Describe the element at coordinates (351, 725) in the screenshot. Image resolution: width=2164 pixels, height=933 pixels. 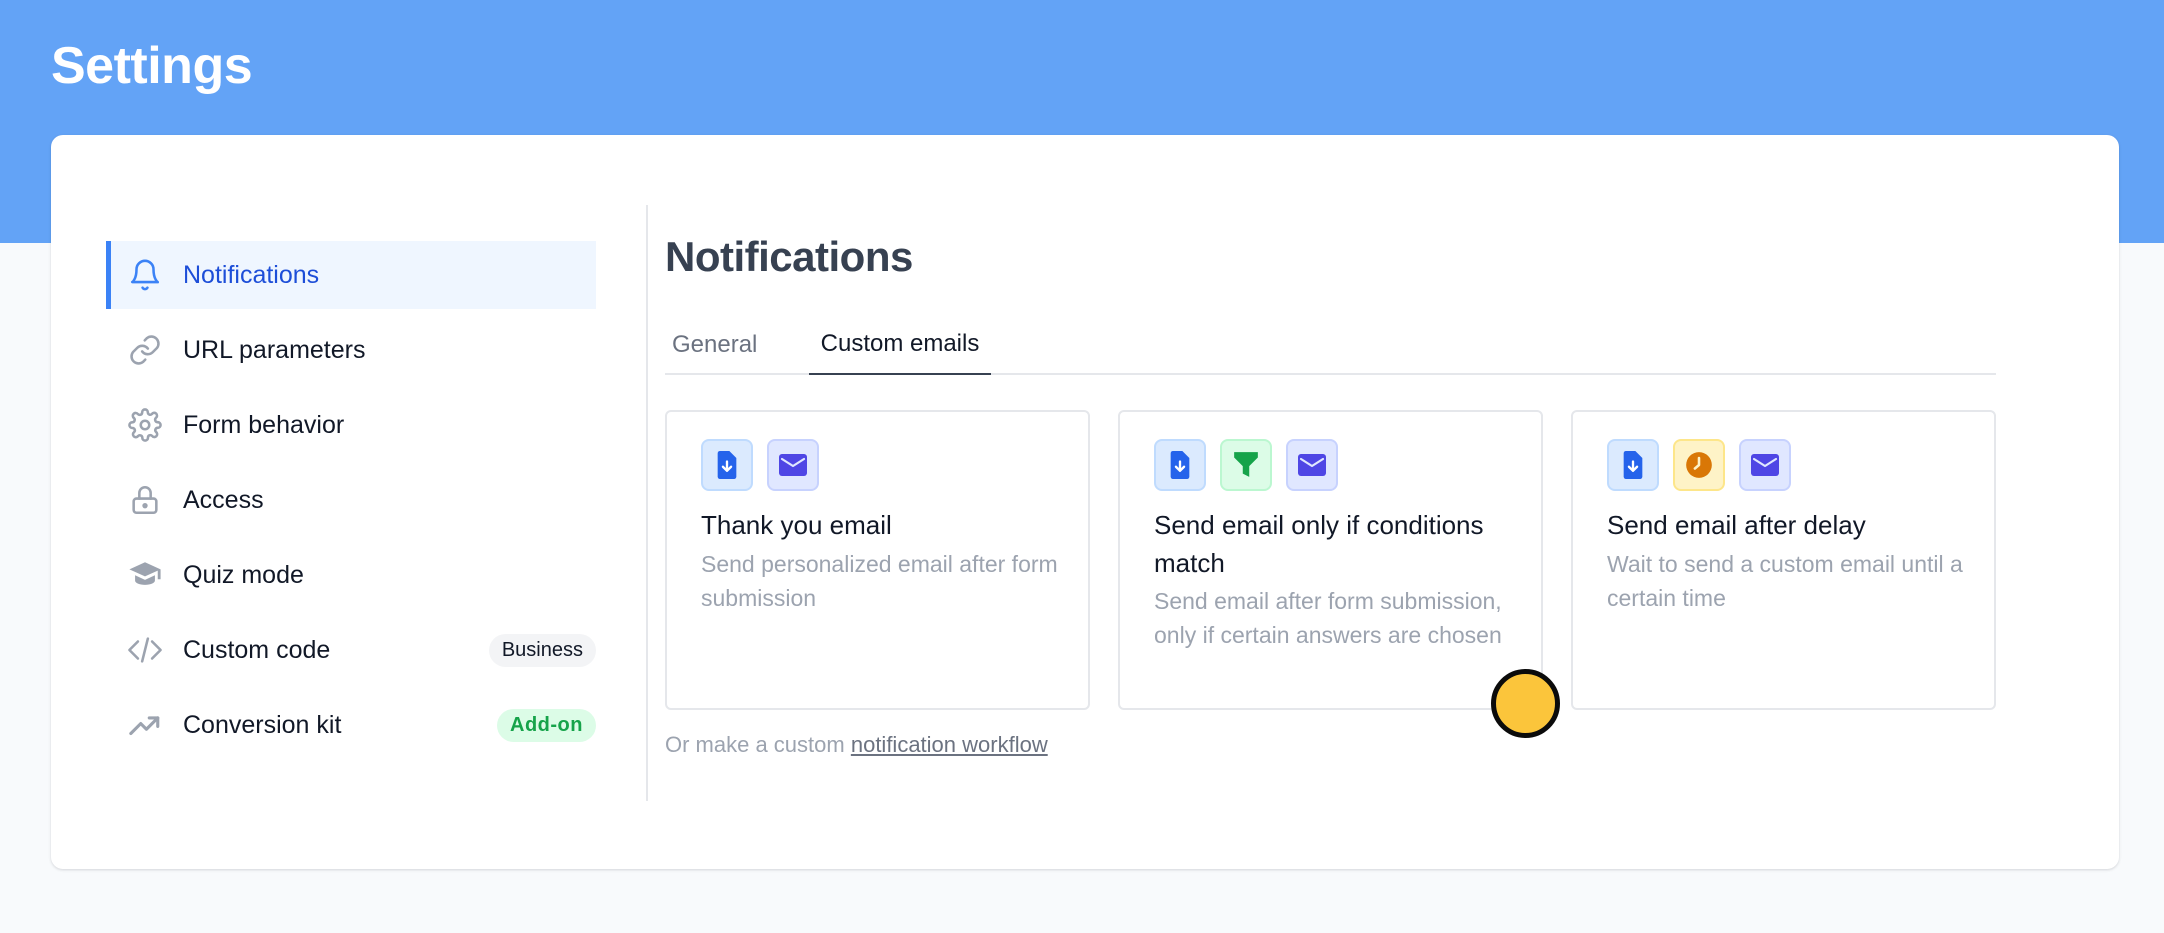
I see `sidebar-item-conversion-kit: Conversion kit Add-on` at that location.